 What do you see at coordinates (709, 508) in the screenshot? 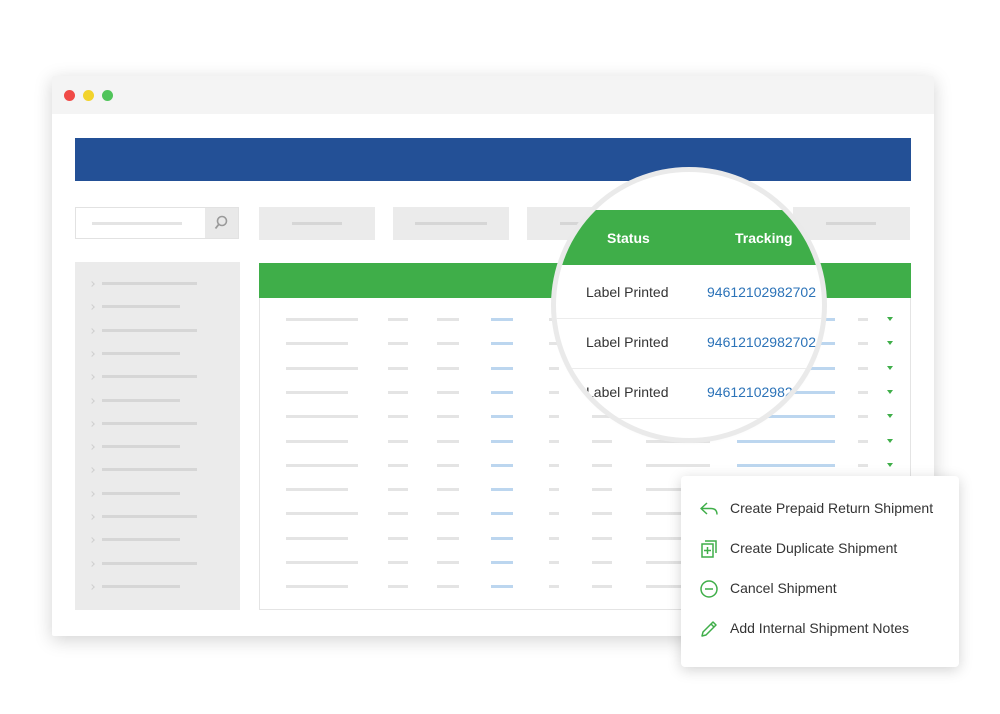
I see `return-arrow-icon` at bounding box center [709, 508].